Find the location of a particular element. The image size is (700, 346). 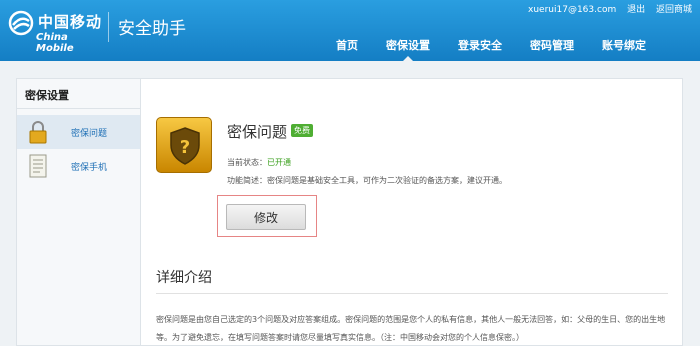

main-nav: 首页 密保设置 登录安全 密码管理 账号绑定 is located at coordinates (491, 49).